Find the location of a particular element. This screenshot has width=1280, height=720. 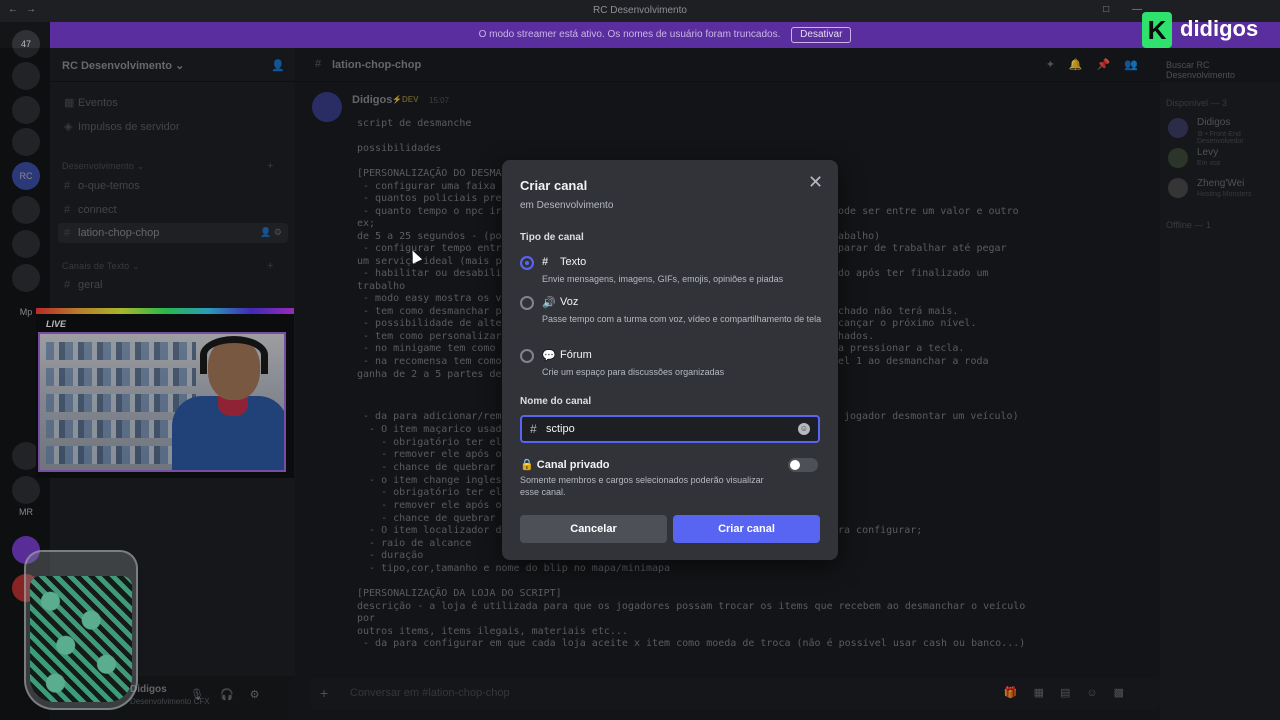

channel-type-heading: Tipo de canal is located at coordinates (552, 237).